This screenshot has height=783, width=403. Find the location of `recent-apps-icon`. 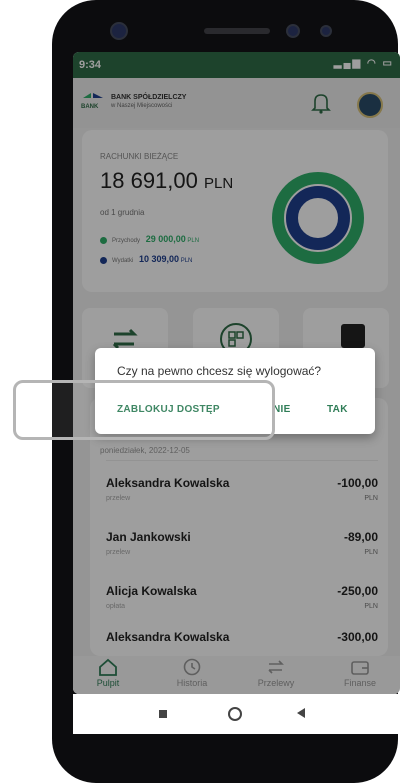

recent-apps-icon is located at coordinates (163, 714).